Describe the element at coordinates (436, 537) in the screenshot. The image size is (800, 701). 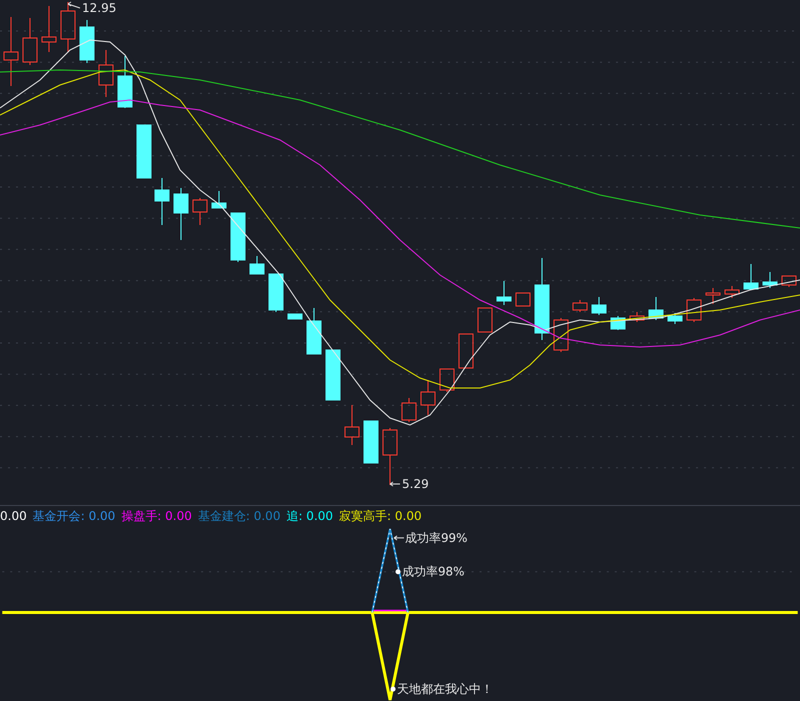
I see `signal-label: 成功率99%` at that location.